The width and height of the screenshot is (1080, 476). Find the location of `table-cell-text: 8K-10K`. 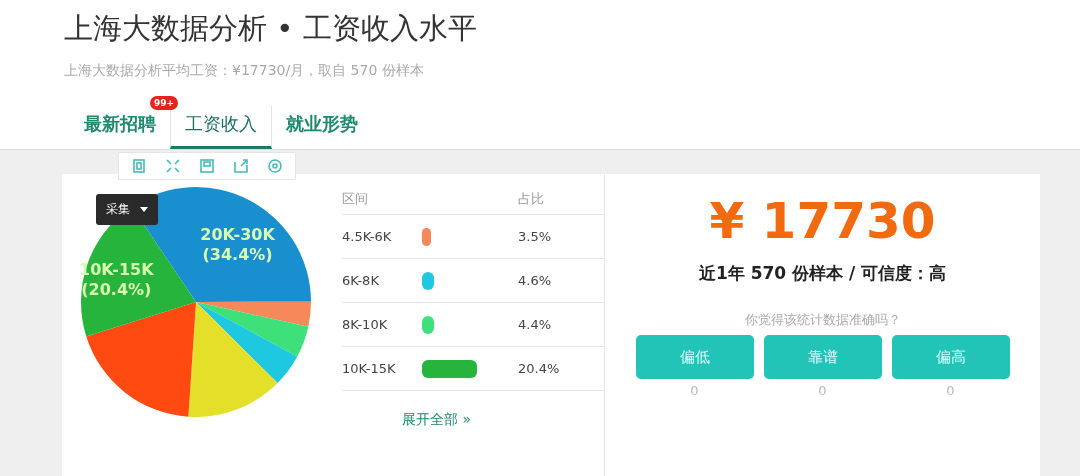

table-cell-text: 8K-10K is located at coordinates (365, 324).